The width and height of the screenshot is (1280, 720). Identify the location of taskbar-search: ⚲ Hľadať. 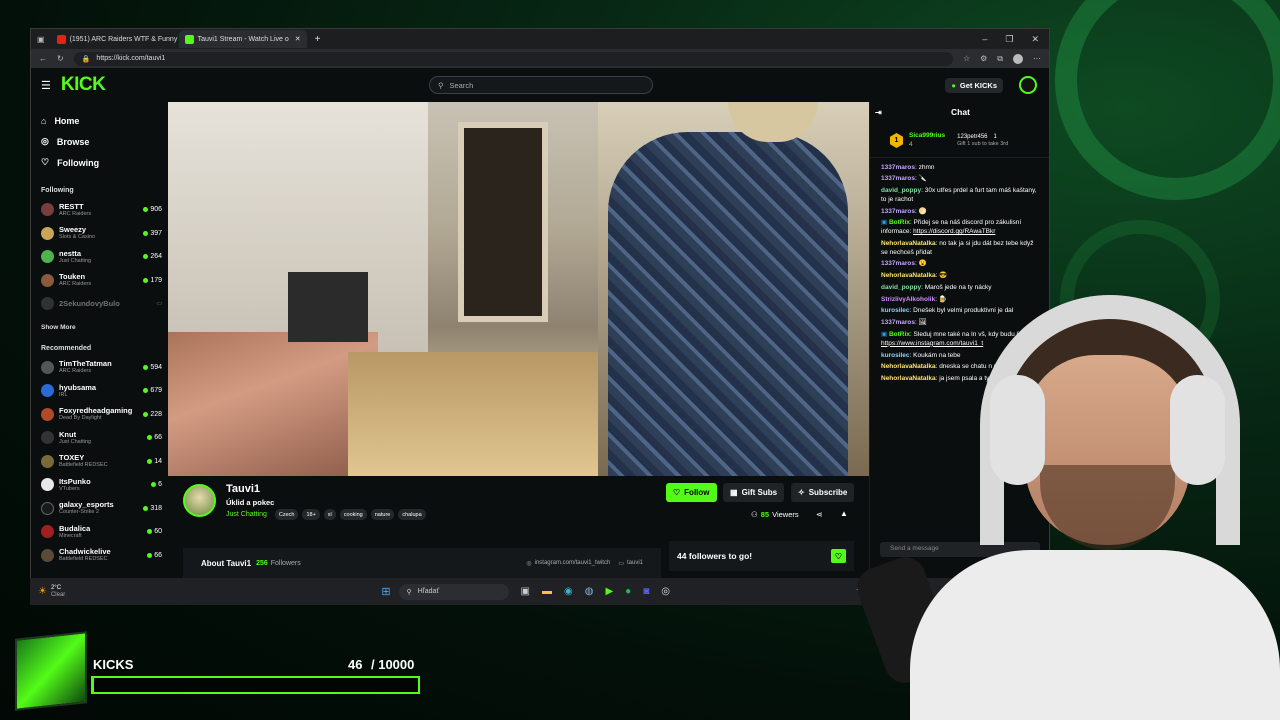
(453, 591).